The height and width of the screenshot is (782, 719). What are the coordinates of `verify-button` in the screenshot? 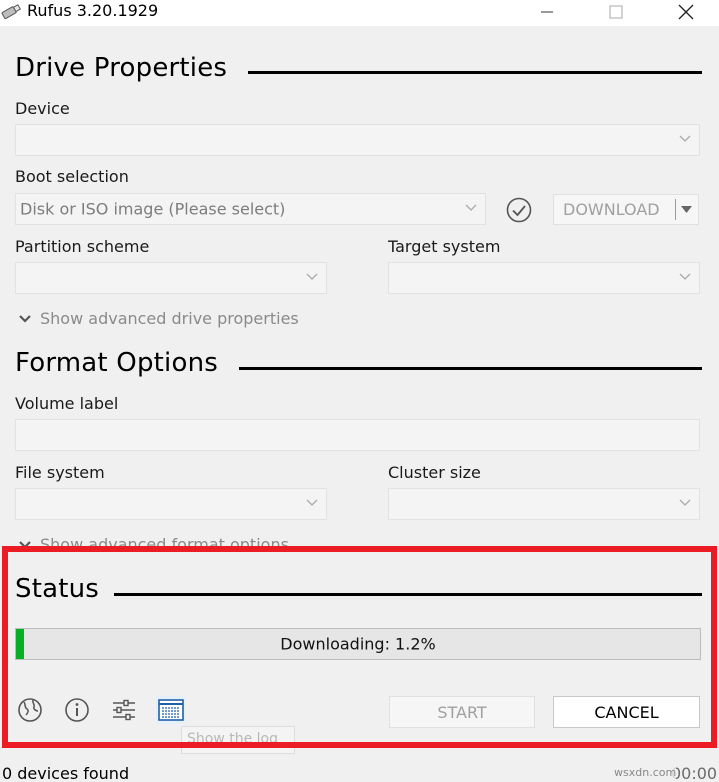 It's located at (519, 210).